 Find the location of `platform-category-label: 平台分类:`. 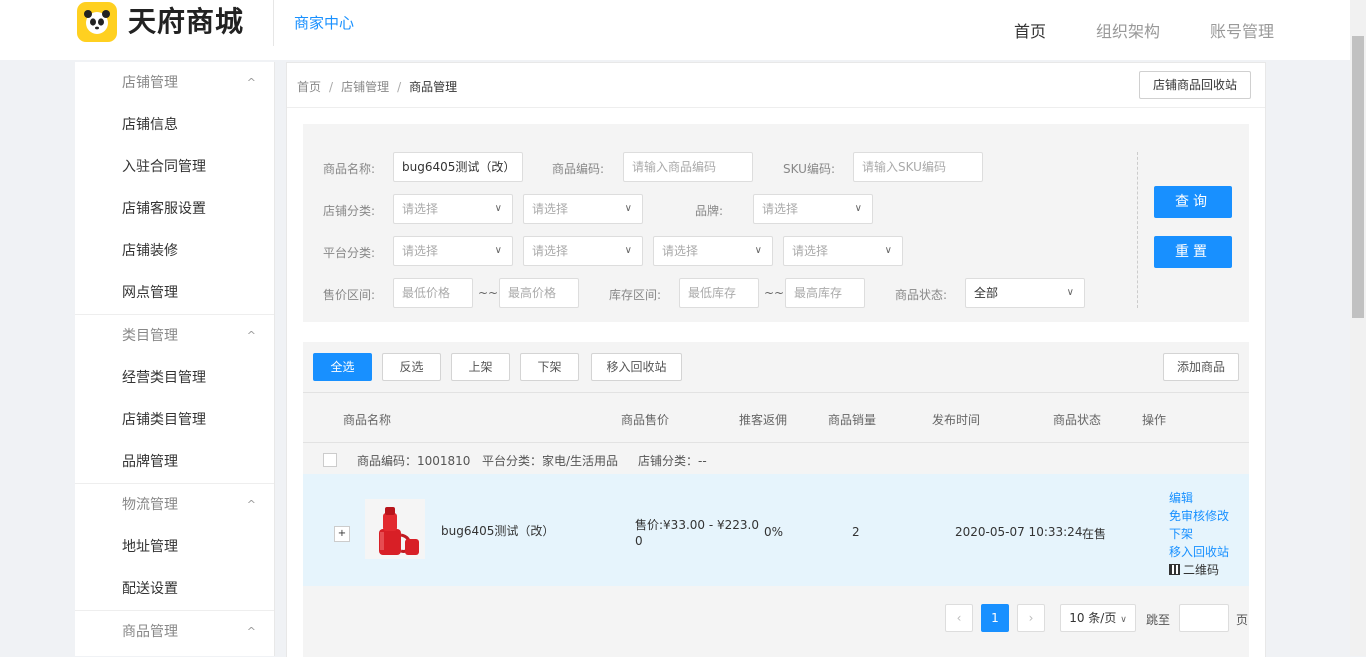

platform-category-label: 平台分类: is located at coordinates (349, 253).